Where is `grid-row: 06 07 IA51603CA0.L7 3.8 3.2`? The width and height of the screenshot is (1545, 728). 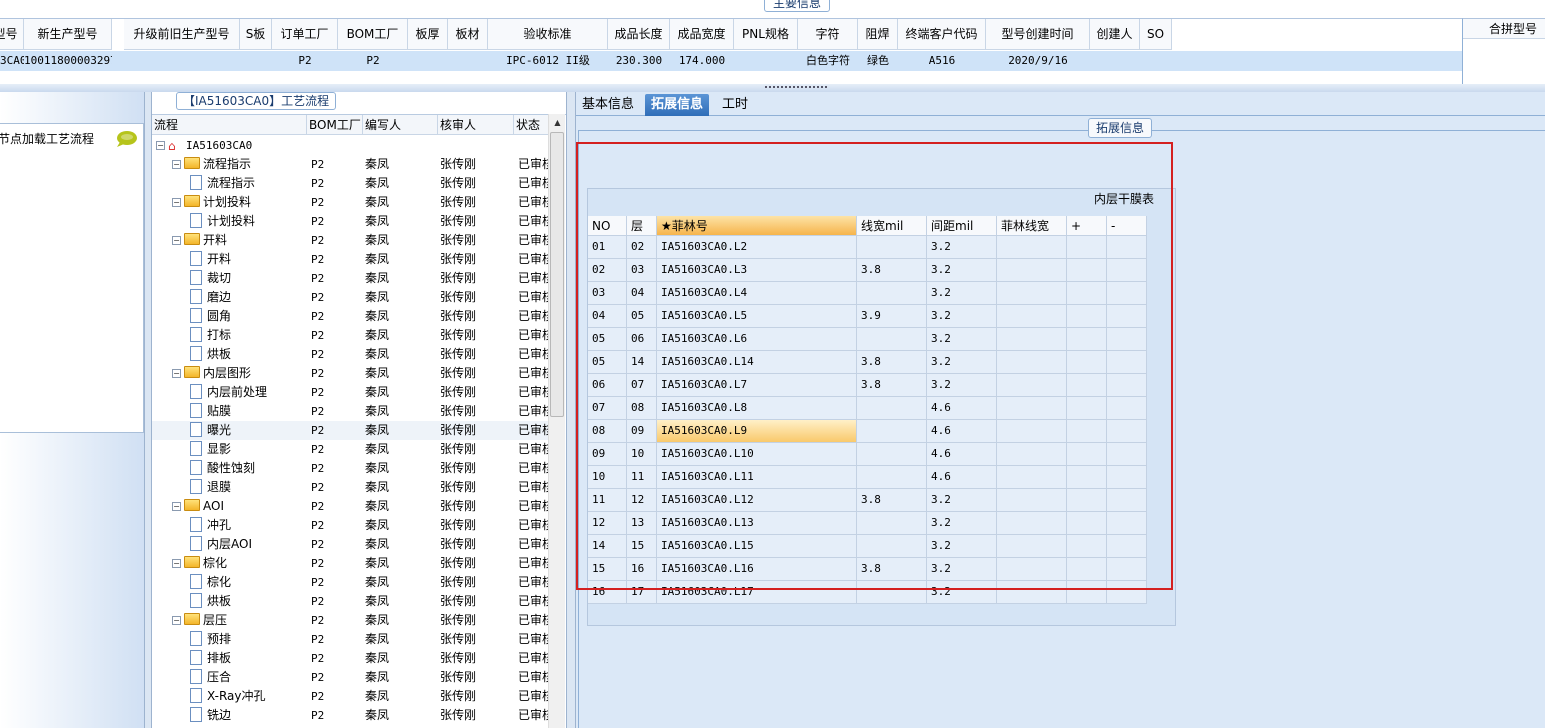 grid-row: 06 07 IA51603CA0.L7 3.8 3.2 is located at coordinates (867, 385).